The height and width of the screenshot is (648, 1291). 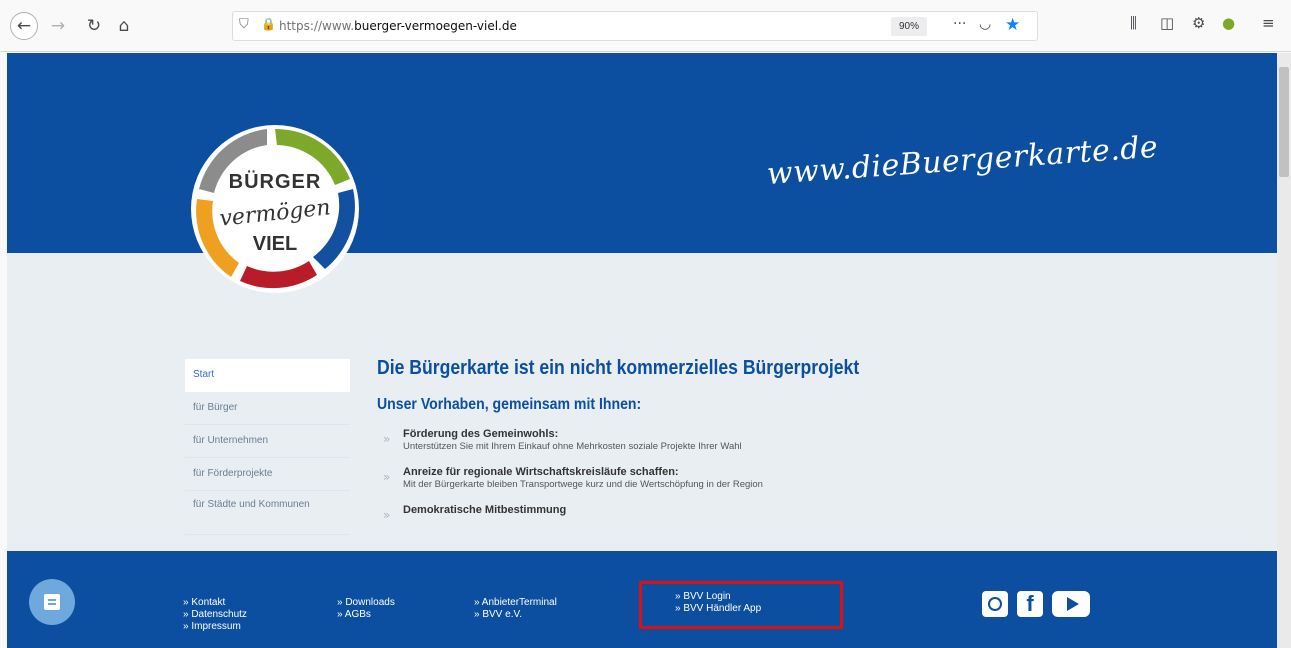 I want to click on footer-link-kontakt: » Kontakt, so click(x=215, y=603).